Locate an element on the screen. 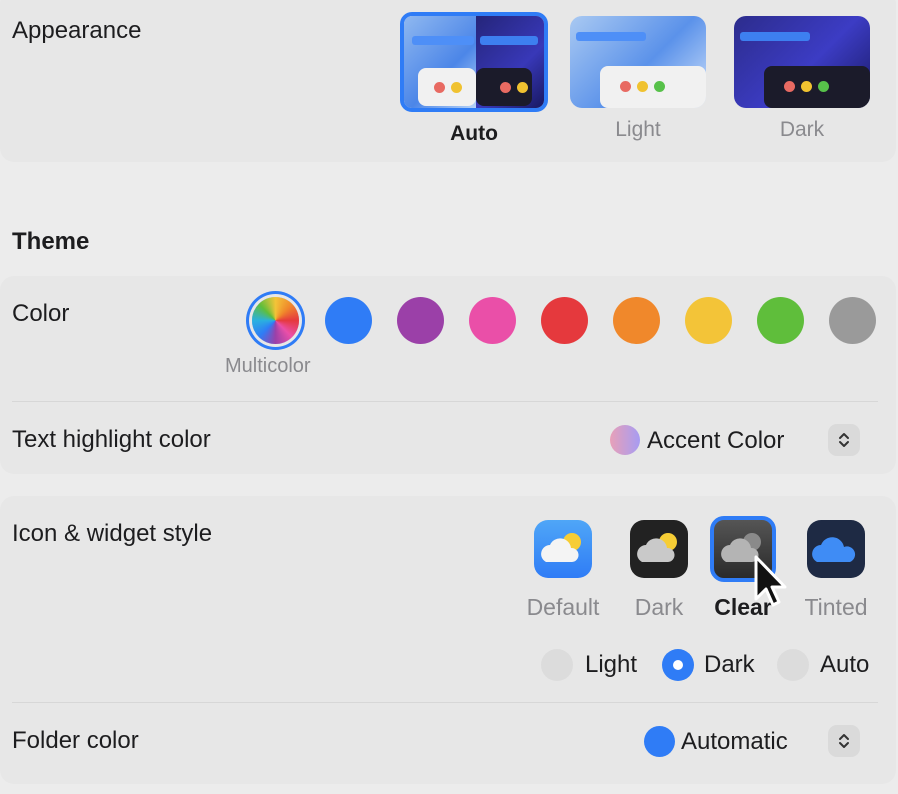  icon-default-caption: Default is located at coordinates (563, 607).